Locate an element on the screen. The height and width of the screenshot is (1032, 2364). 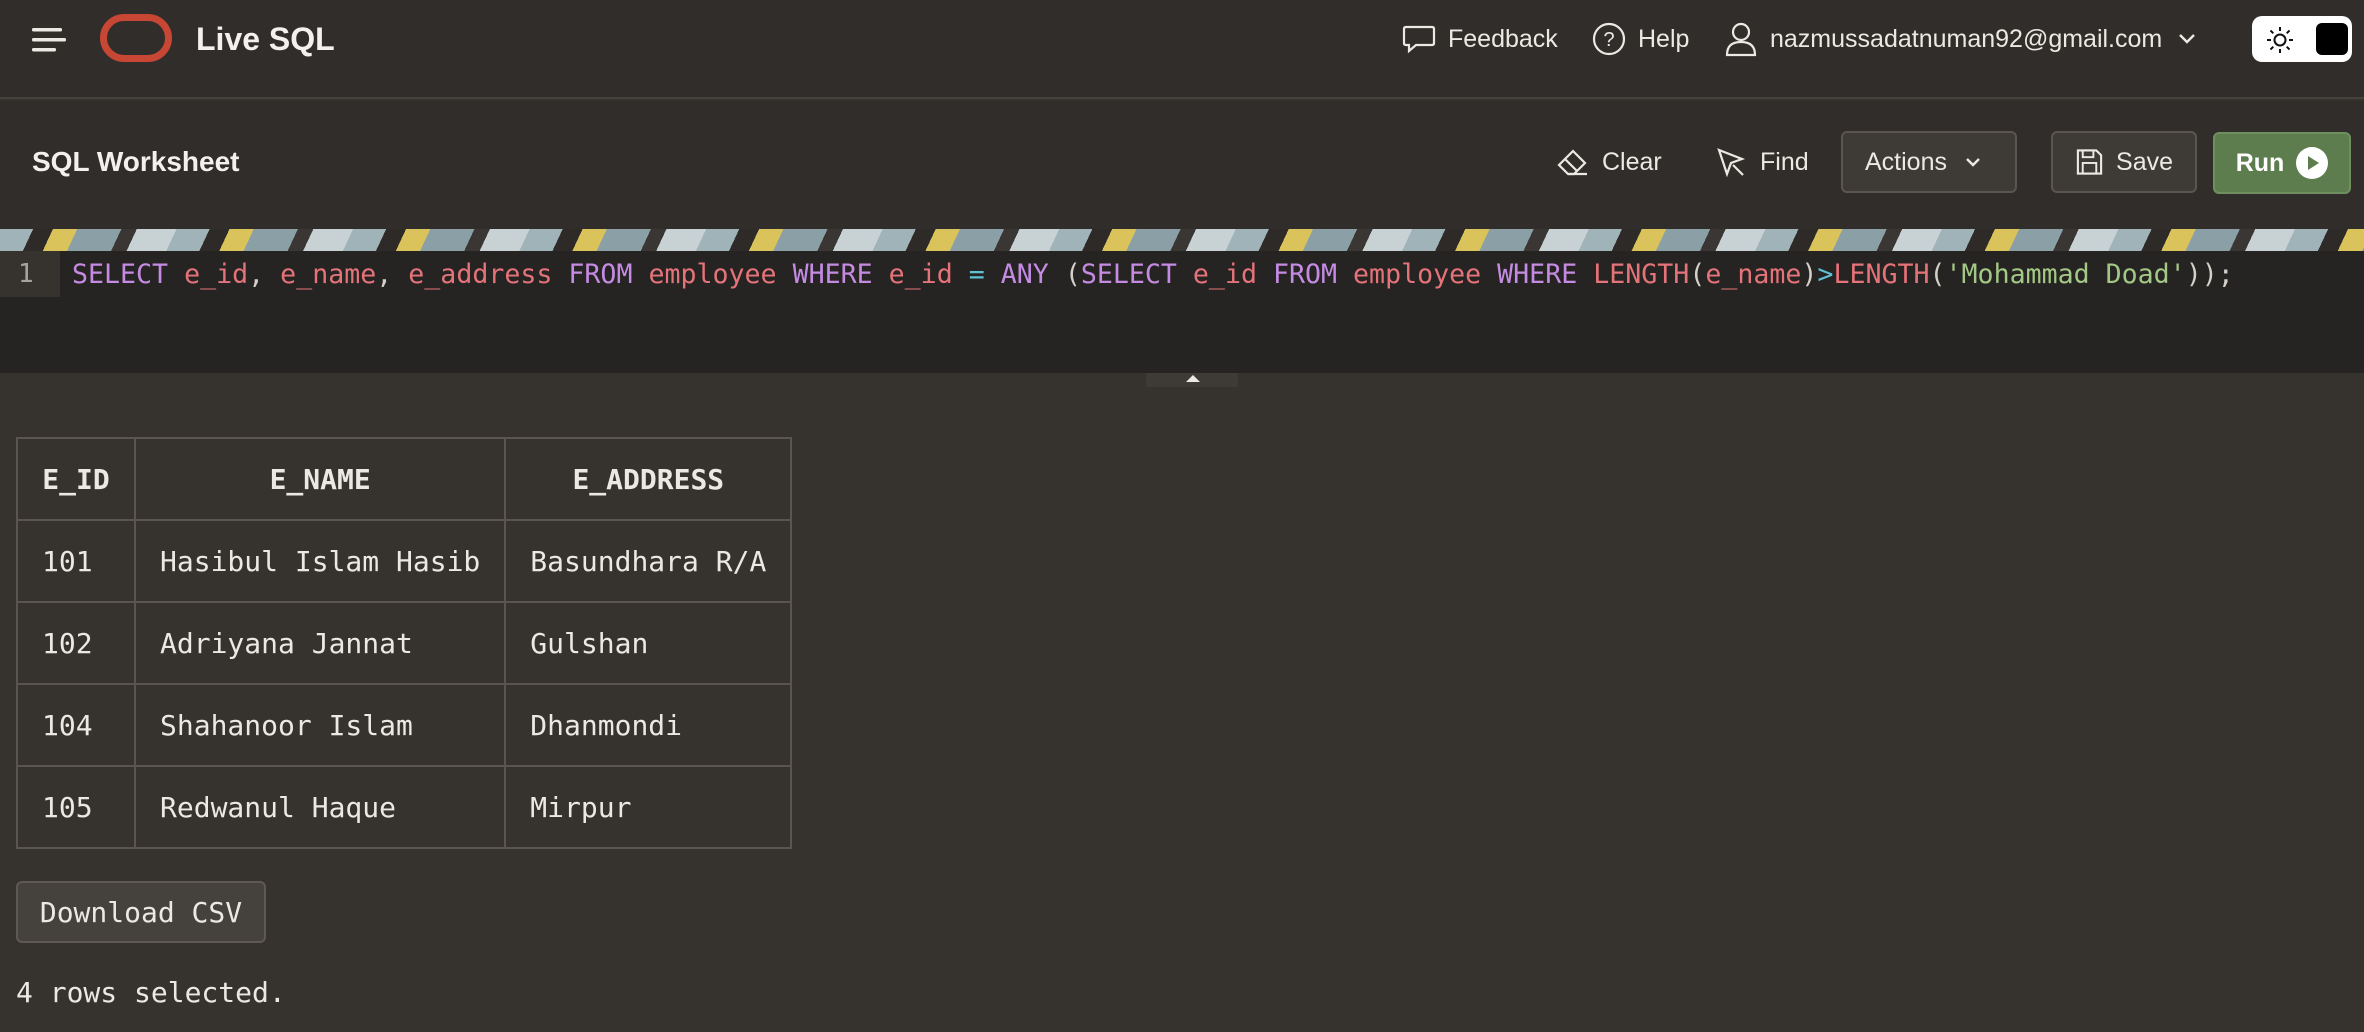
eraser-icon is located at coordinates (1572, 162).